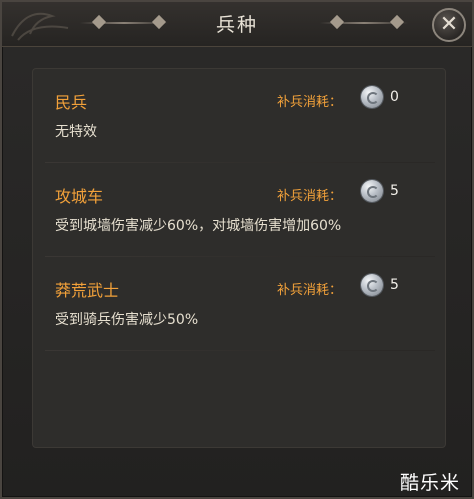 This screenshot has height=499, width=474. Describe the element at coordinates (87, 290) in the screenshot. I see `unit-name: 莽荒武士` at that location.